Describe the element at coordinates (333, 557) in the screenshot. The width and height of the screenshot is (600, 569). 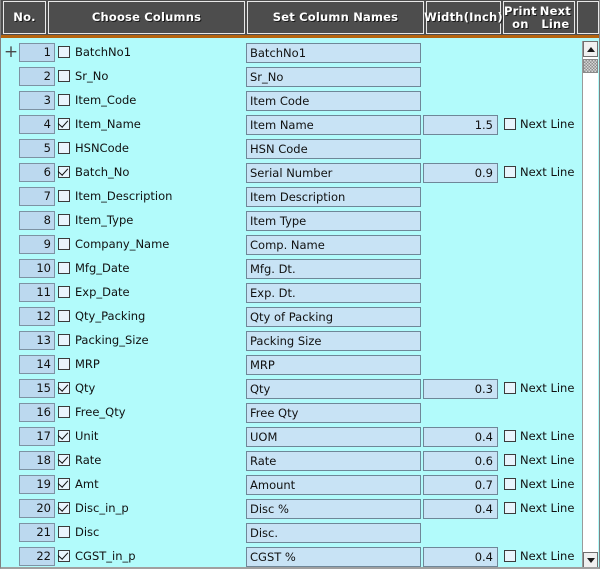
I see `column-name-input: CGST %` at that location.